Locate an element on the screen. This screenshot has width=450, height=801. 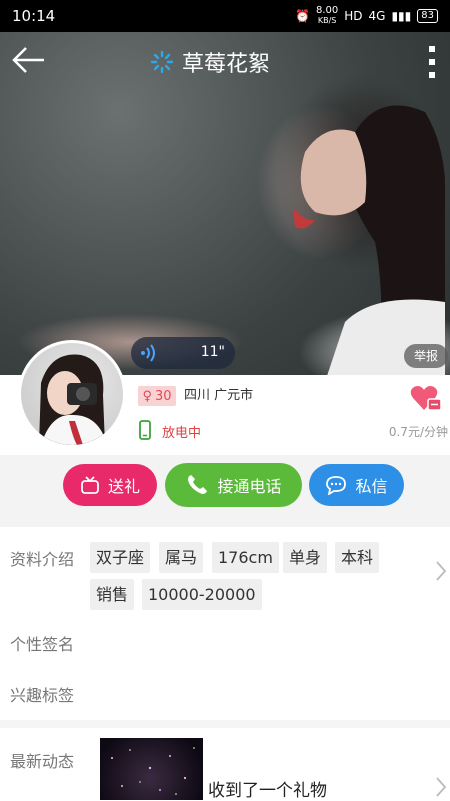
cover-person-illustration is located at coordinates (369, 240).